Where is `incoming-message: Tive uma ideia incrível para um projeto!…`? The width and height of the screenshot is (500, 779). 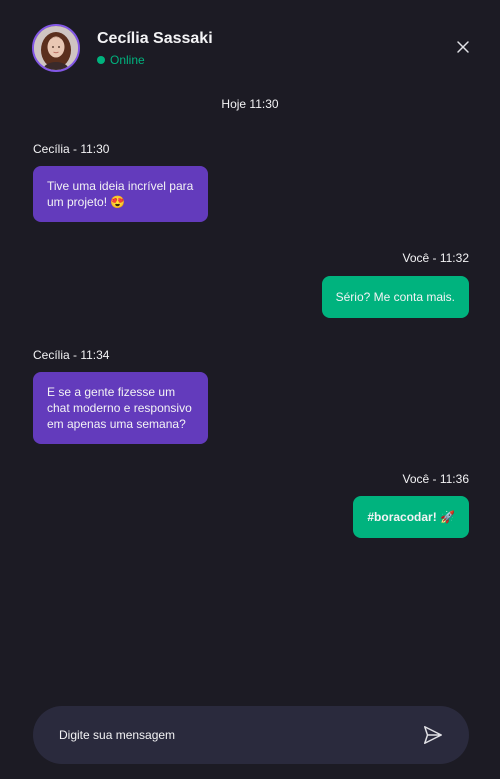
incoming-message: Tive uma ideia incrível para um projeto!… is located at coordinates (120, 194).